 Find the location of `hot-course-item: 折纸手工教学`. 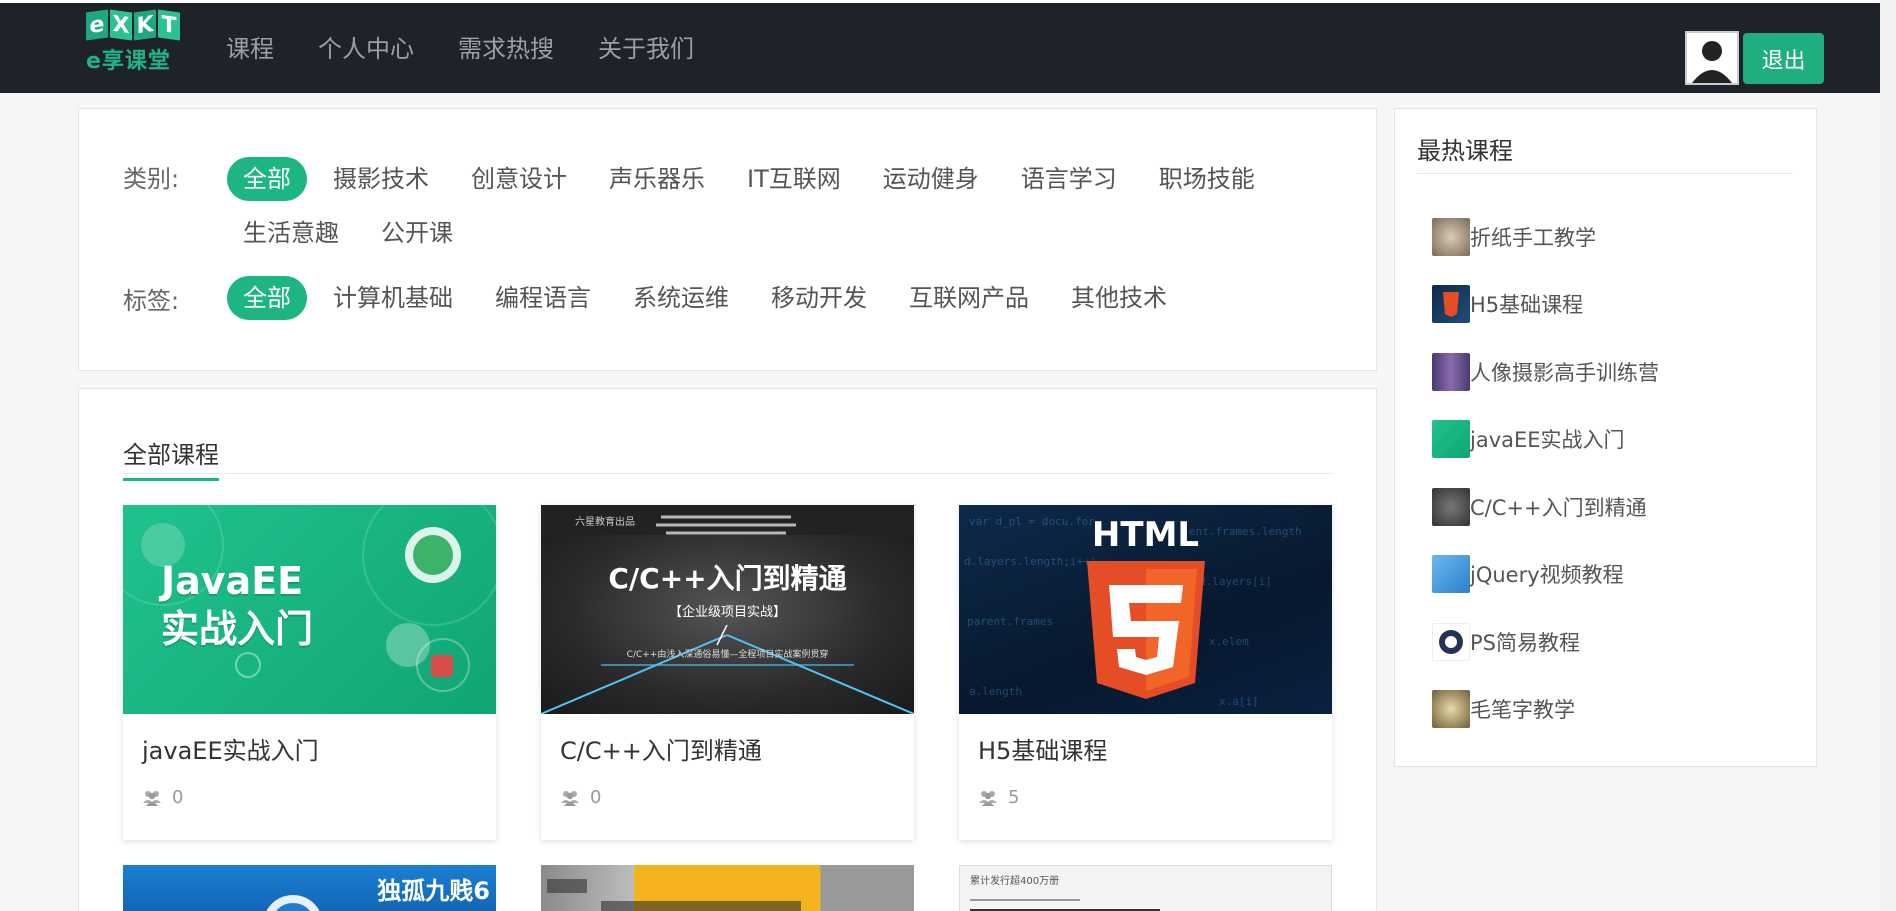

hot-course-item: 折纸手工教学 is located at coordinates (1545, 237).